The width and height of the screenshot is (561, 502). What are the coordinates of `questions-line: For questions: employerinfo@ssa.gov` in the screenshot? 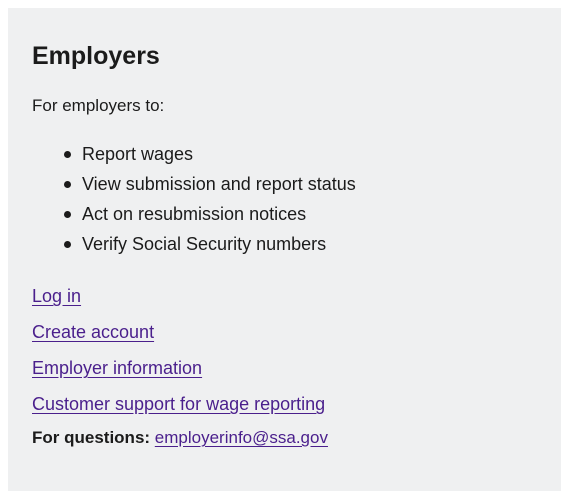 It's located at (296, 438).